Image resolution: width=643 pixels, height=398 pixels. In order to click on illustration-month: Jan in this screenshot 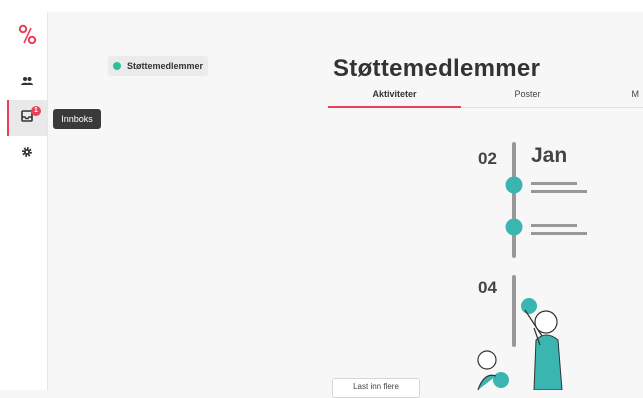, I will do `click(549, 155)`.